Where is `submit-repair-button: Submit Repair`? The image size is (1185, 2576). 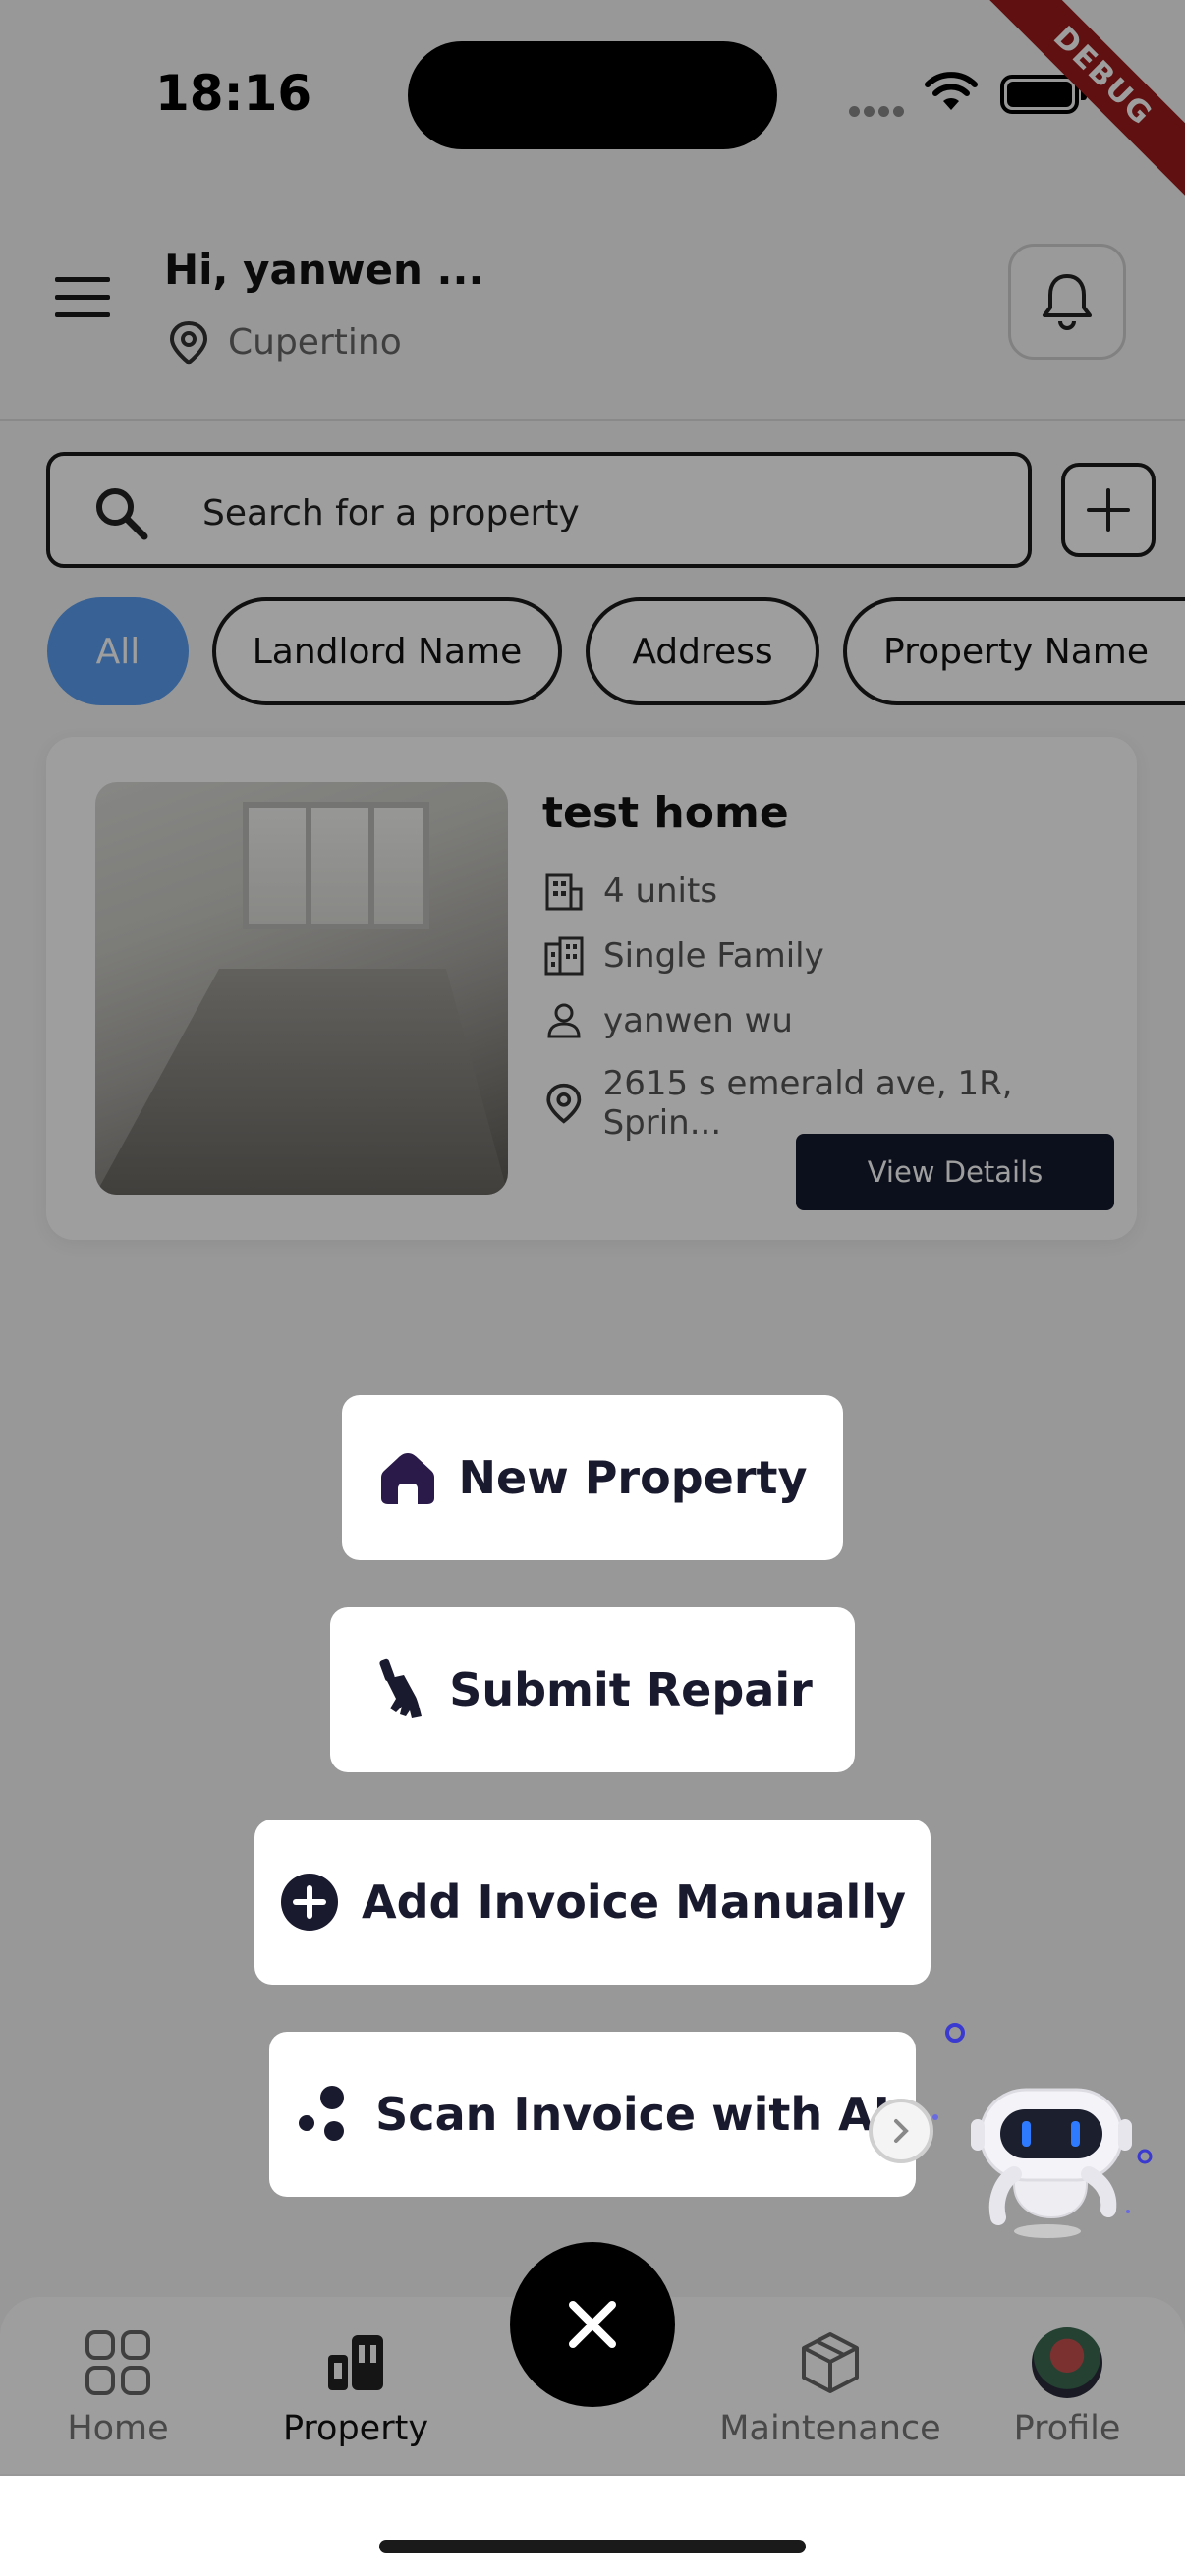 submit-repair-button: Submit Repair is located at coordinates (592, 1689).